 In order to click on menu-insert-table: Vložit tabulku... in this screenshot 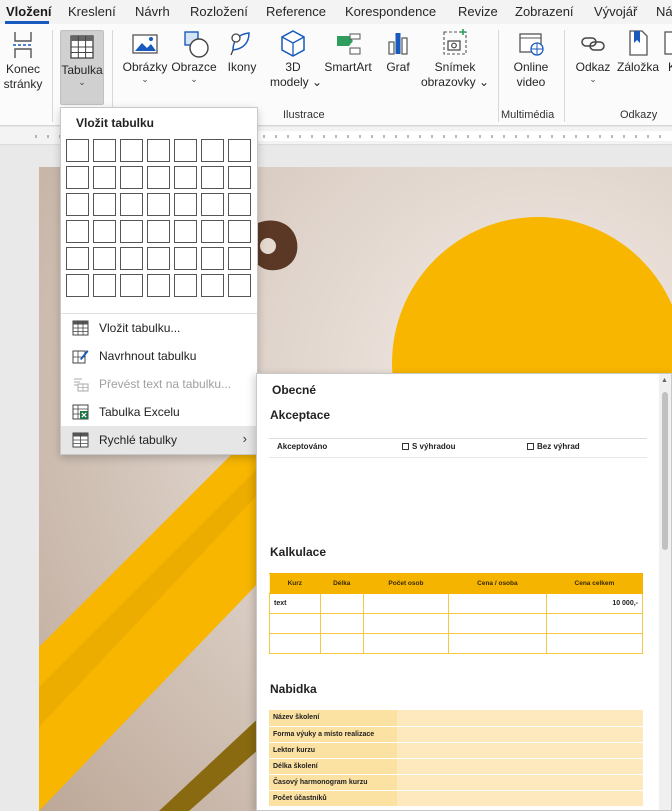, I will do `click(159, 328)`.